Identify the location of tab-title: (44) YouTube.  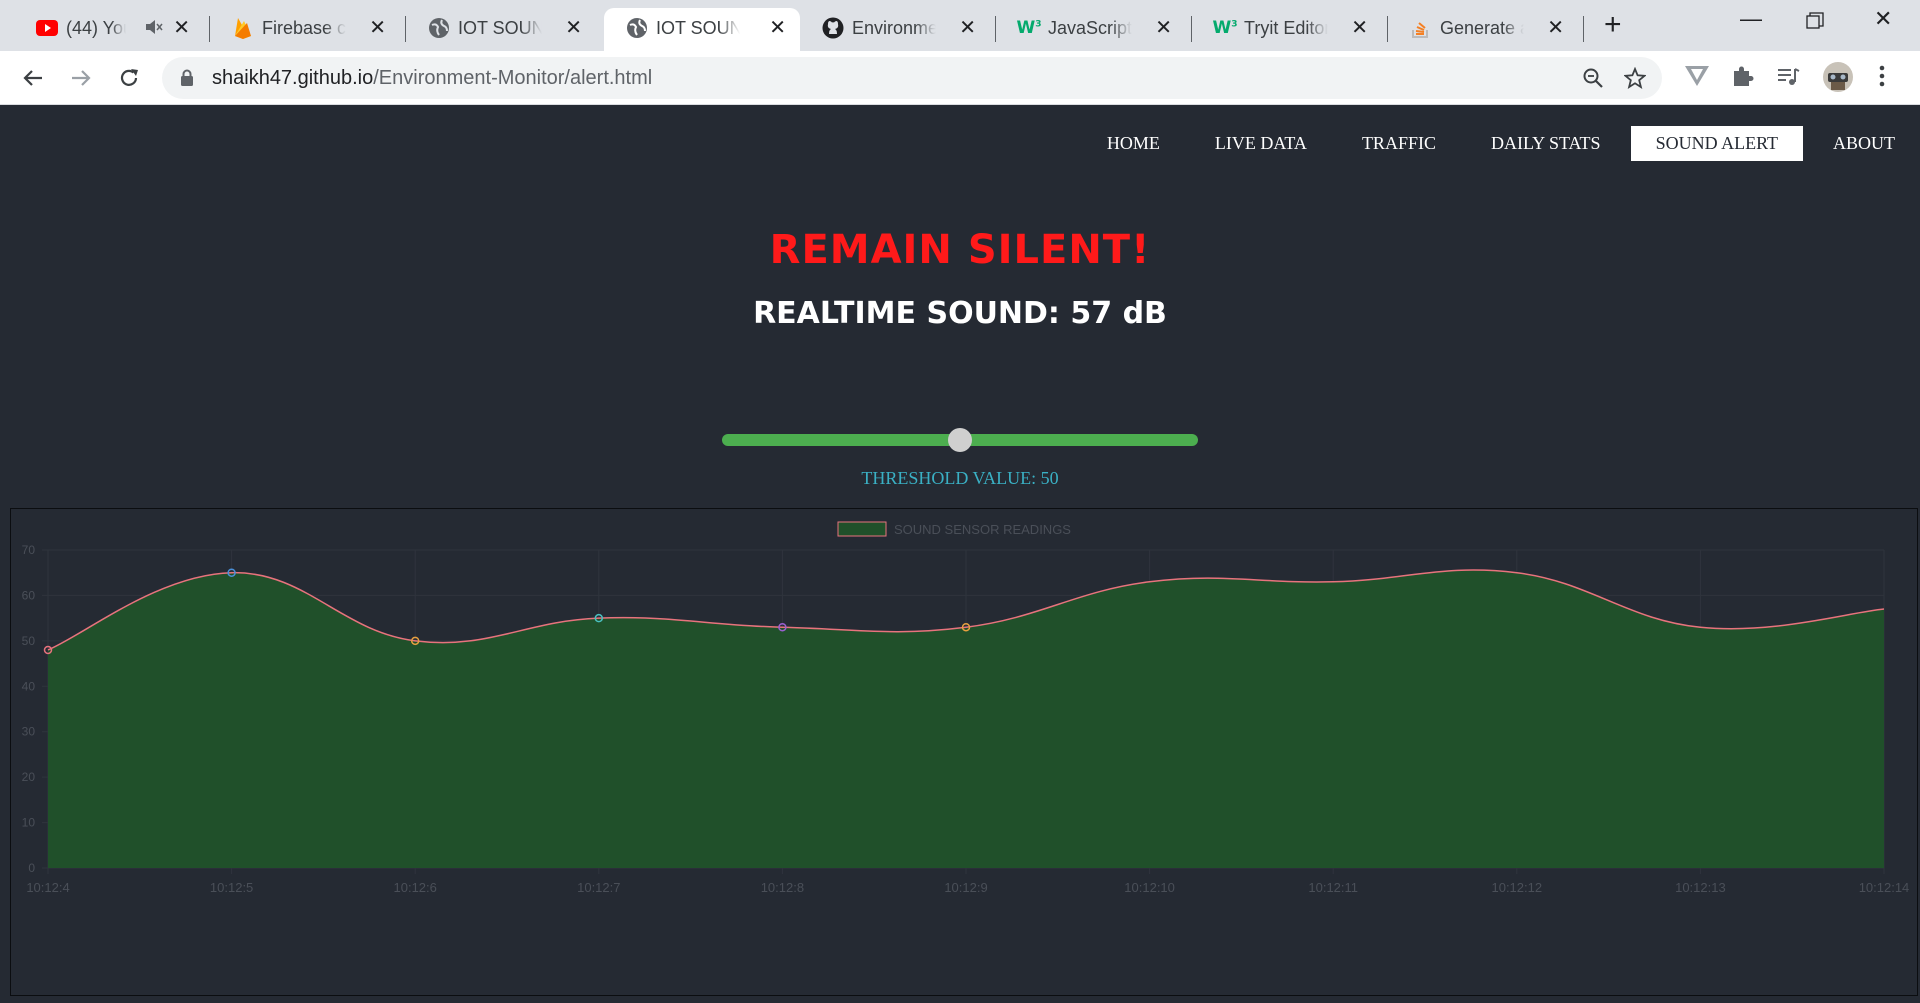
(96, 28).